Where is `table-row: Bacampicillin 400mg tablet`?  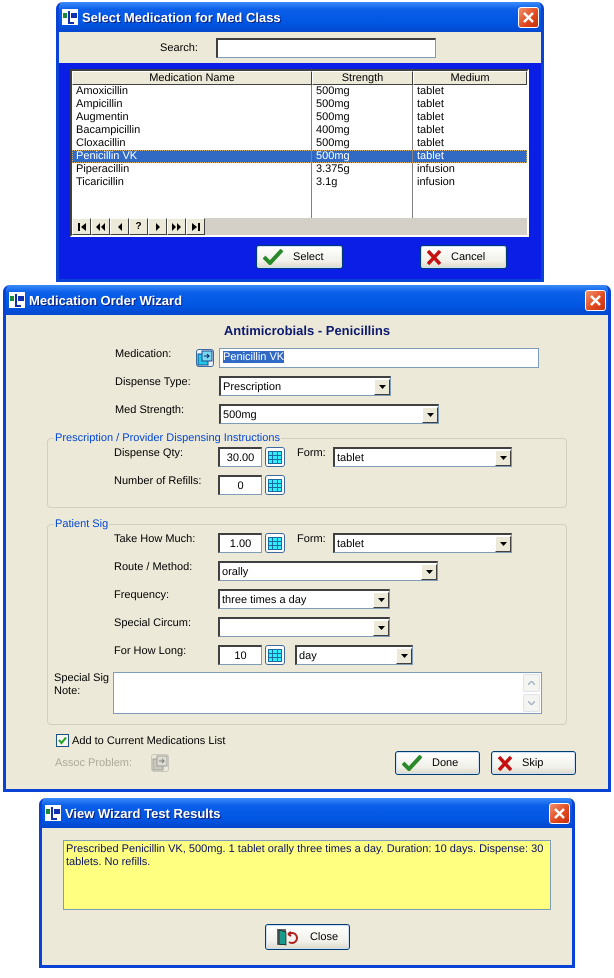
table-row: Bacampicillin 400mg tablet is located at coordinates (299, 130).